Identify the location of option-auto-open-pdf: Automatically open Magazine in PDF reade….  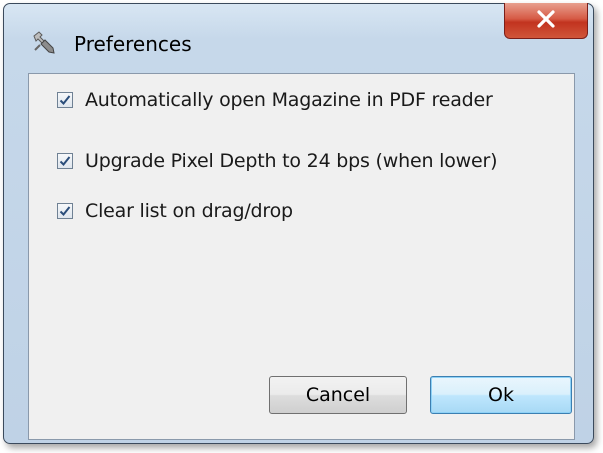
(275, 100).